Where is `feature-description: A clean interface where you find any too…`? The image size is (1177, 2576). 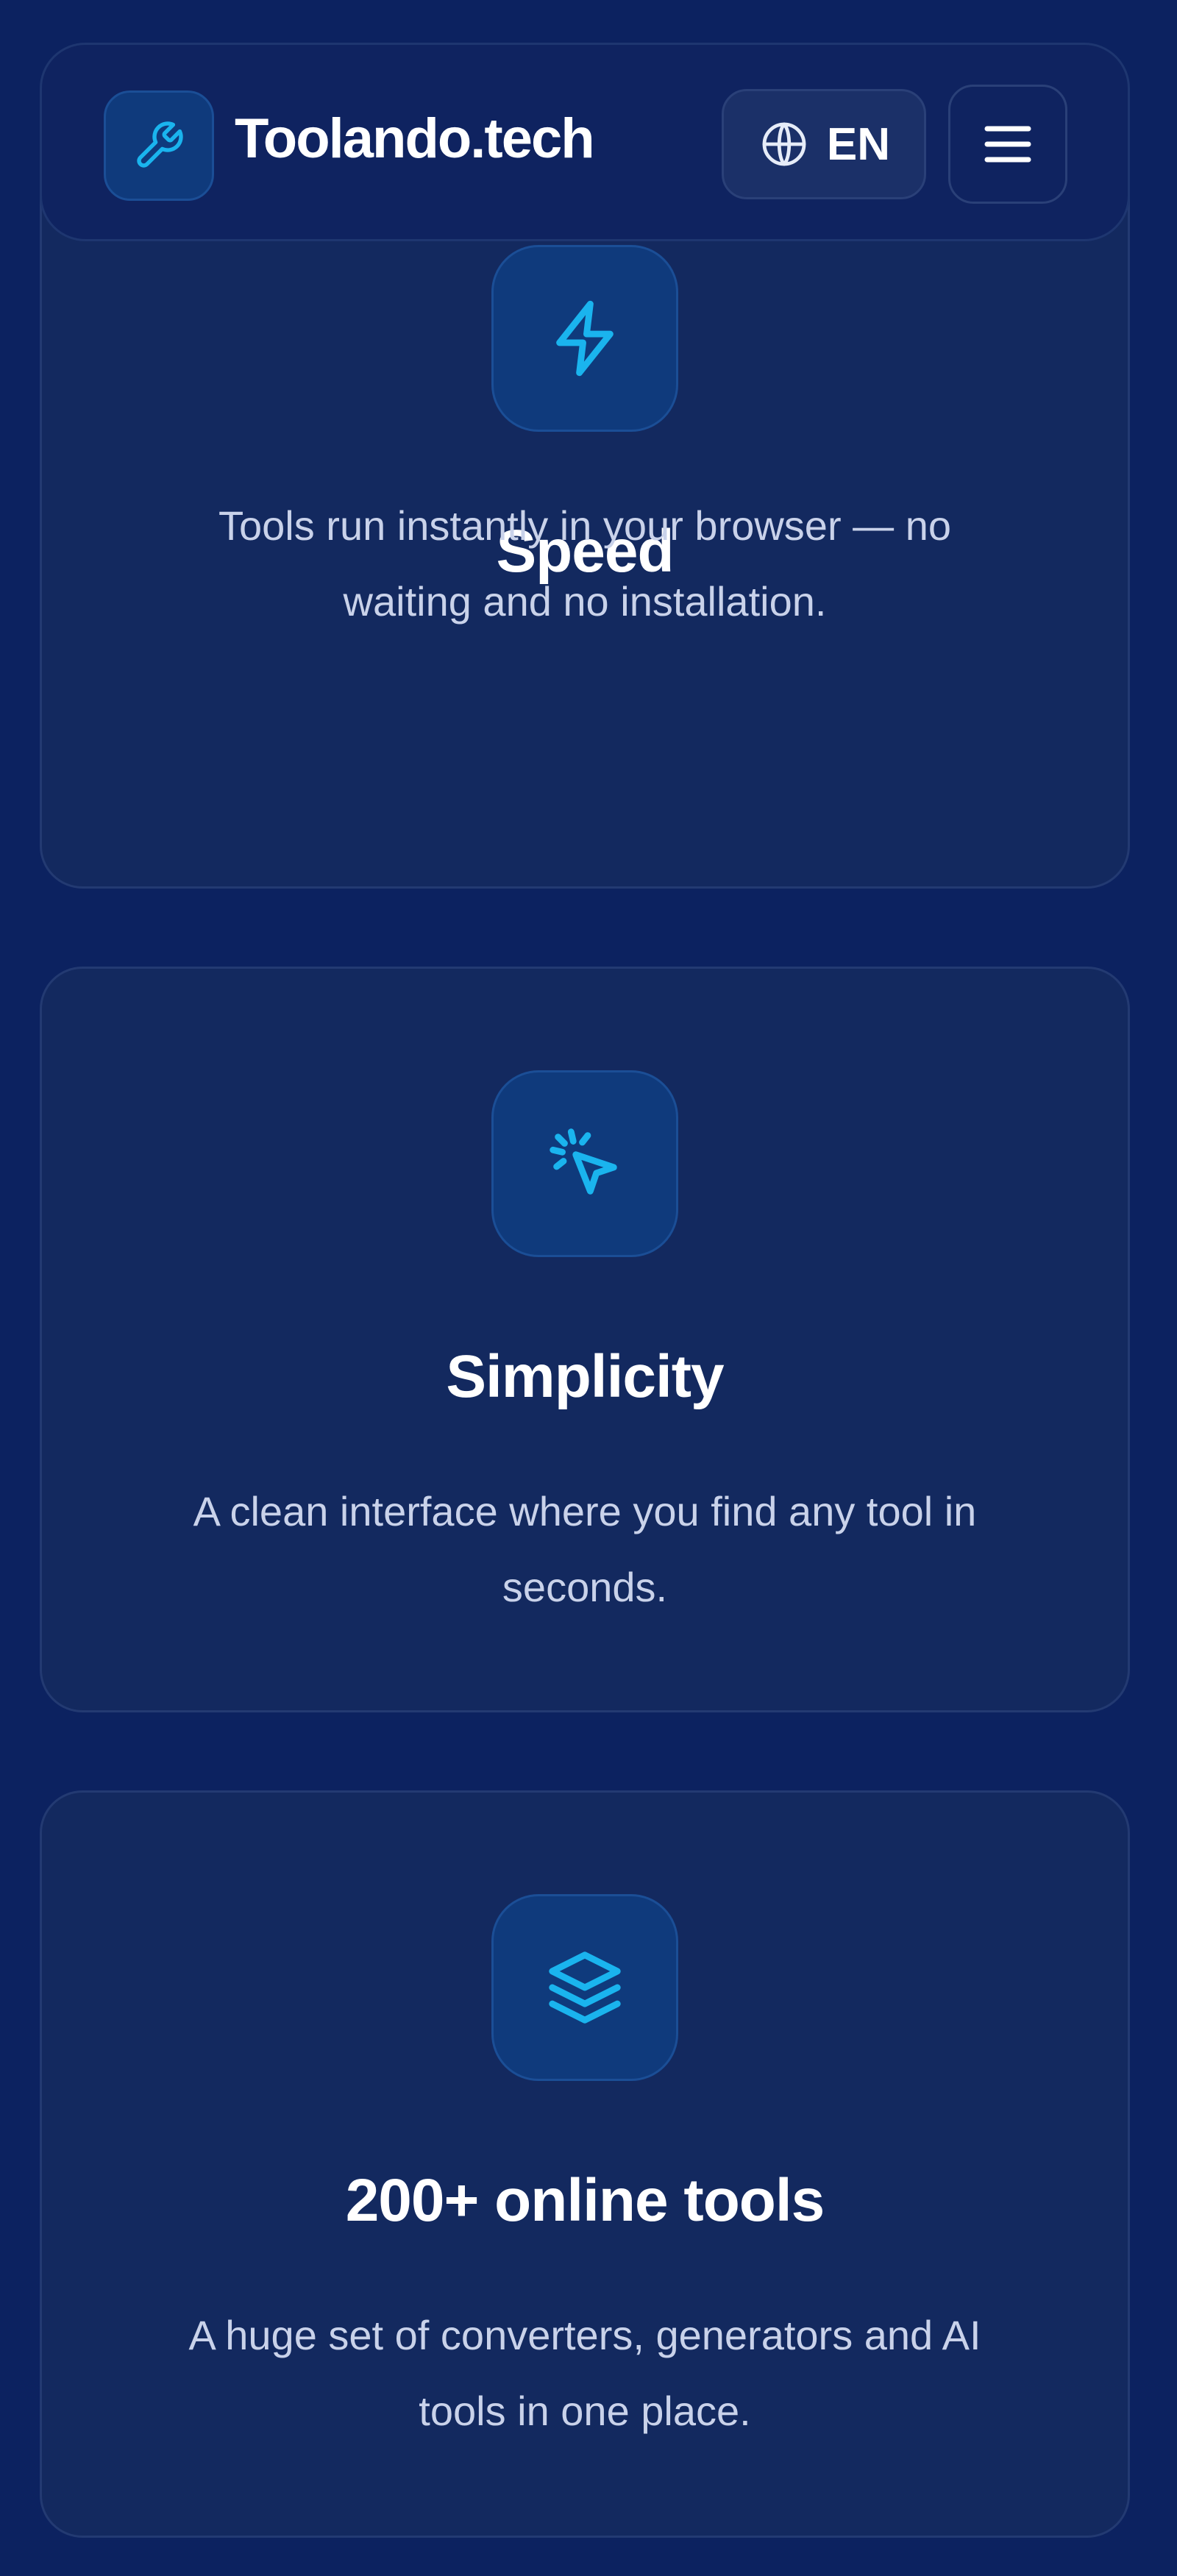
feature-description: A clean interface where you find any too… is located at coordinates (585, 1549).